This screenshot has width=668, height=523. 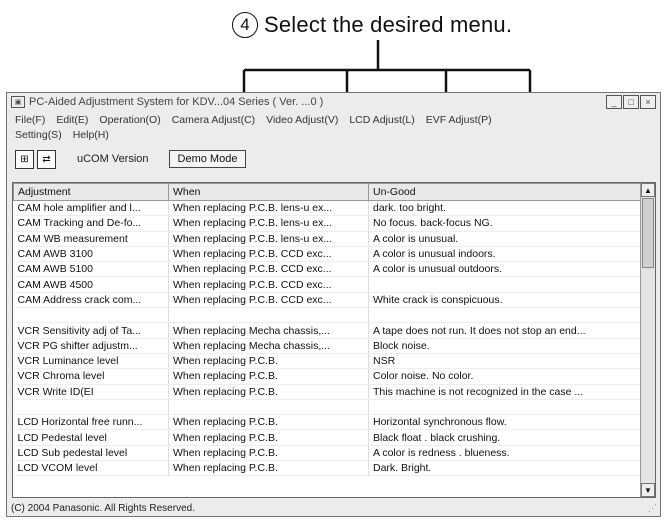 What do you see at coordinates (91, 239) in the screenshot?
I see `table-cell: CAM WB measurement` at bounding box center [91, 239].